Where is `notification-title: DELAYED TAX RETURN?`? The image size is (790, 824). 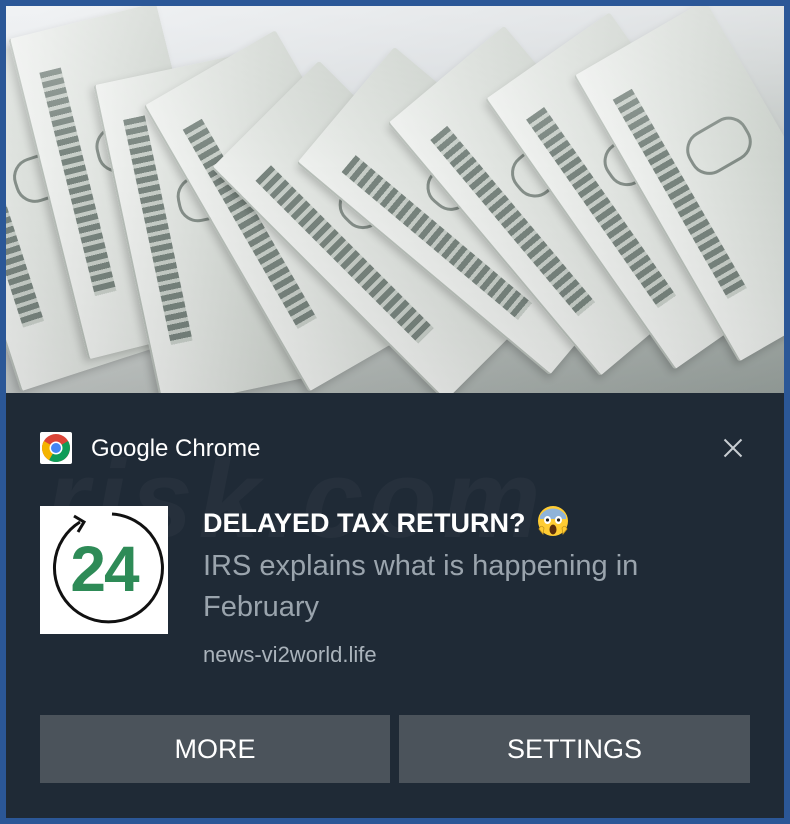 notification-title: DELAYED TAX RETURN? is located at coordinates (386, 521).